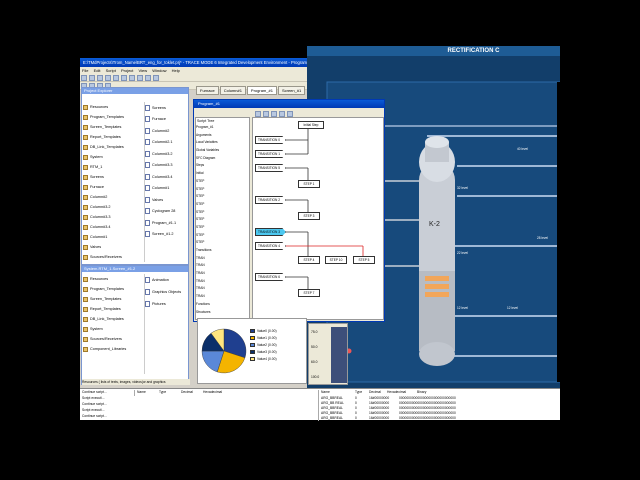  Describe the element at coordinates (159, 70) in the screenshot. I see `menu-window: Window` at that location.